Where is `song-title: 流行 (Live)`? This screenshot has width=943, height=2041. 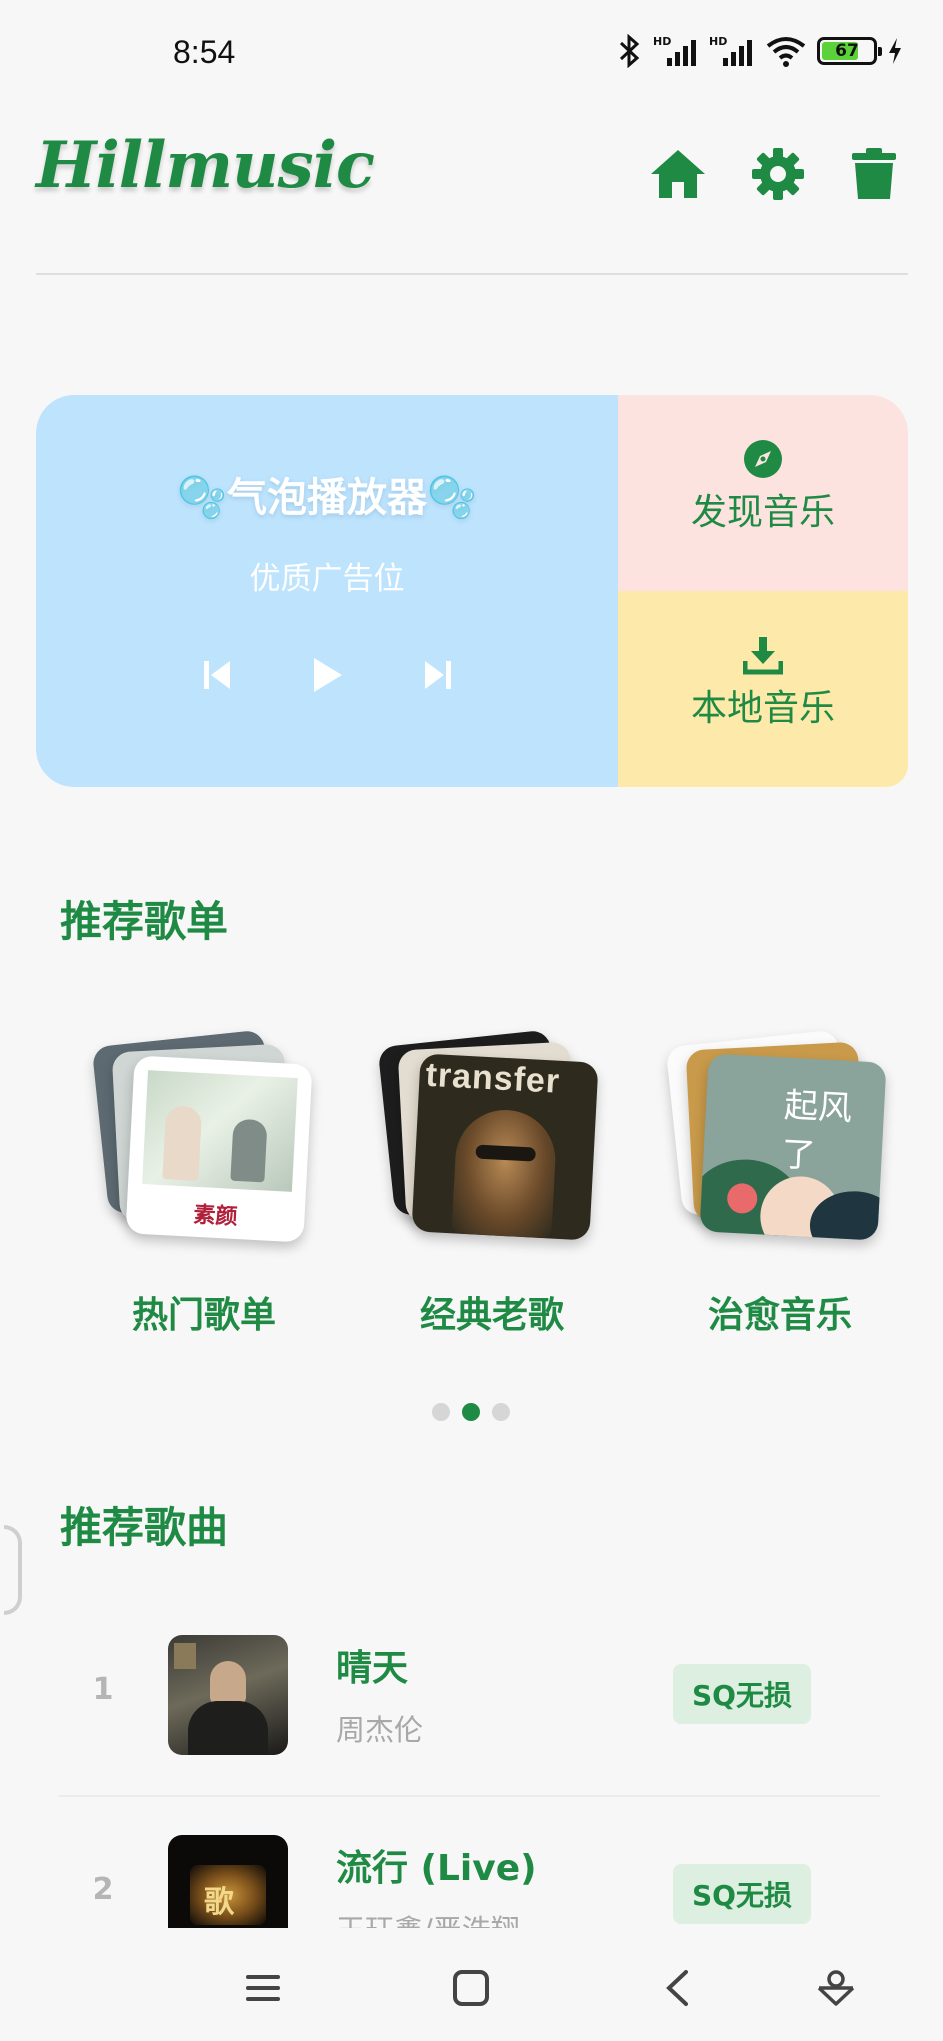 song-title: 流行 (Live) is located at coordinates (436, 1868).